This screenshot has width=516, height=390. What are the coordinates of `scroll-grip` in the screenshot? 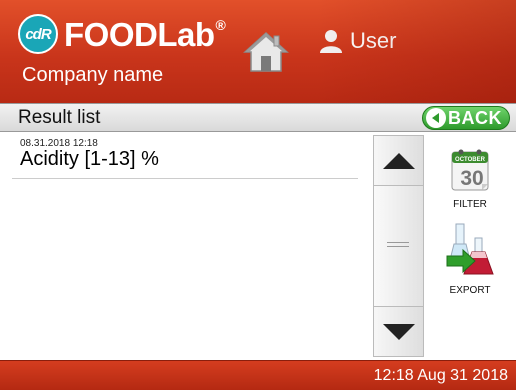 It's located at (398, 245).